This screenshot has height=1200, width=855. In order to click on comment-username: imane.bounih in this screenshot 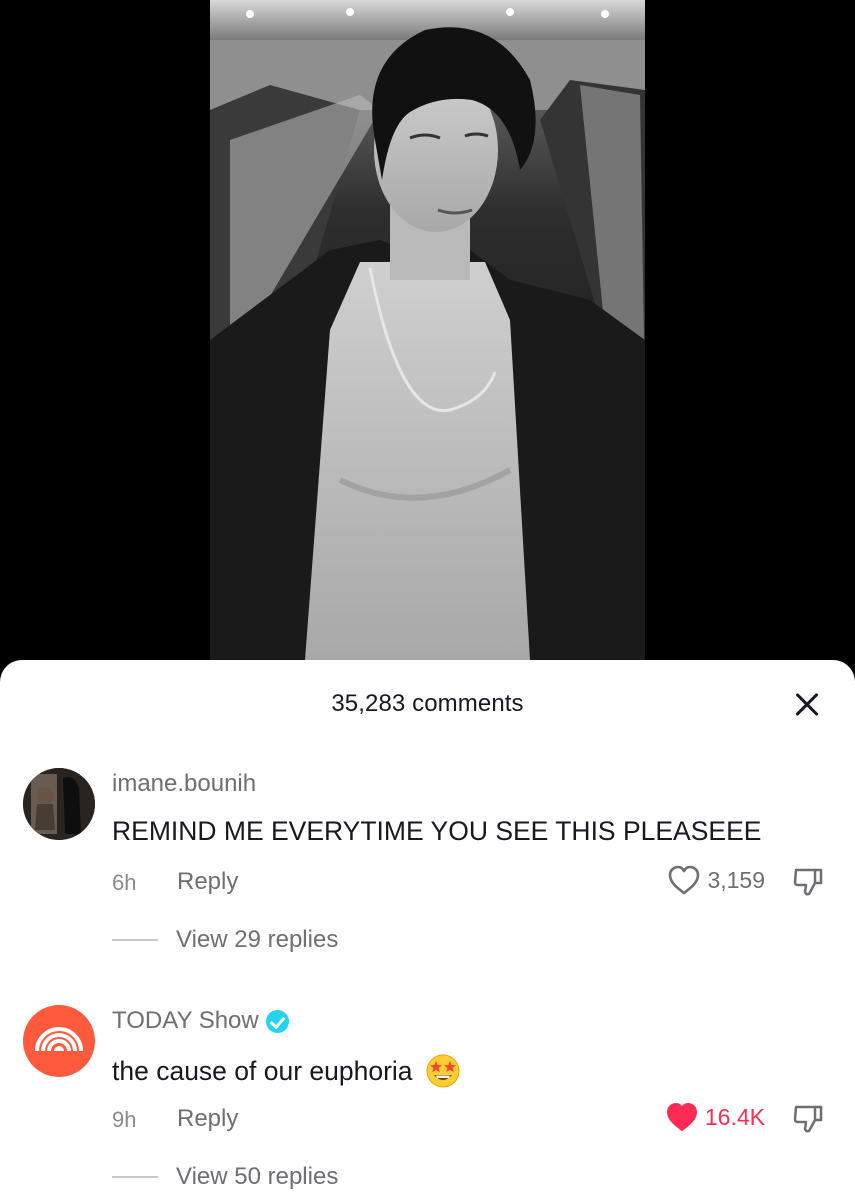, I will do `click(184, 784)`.